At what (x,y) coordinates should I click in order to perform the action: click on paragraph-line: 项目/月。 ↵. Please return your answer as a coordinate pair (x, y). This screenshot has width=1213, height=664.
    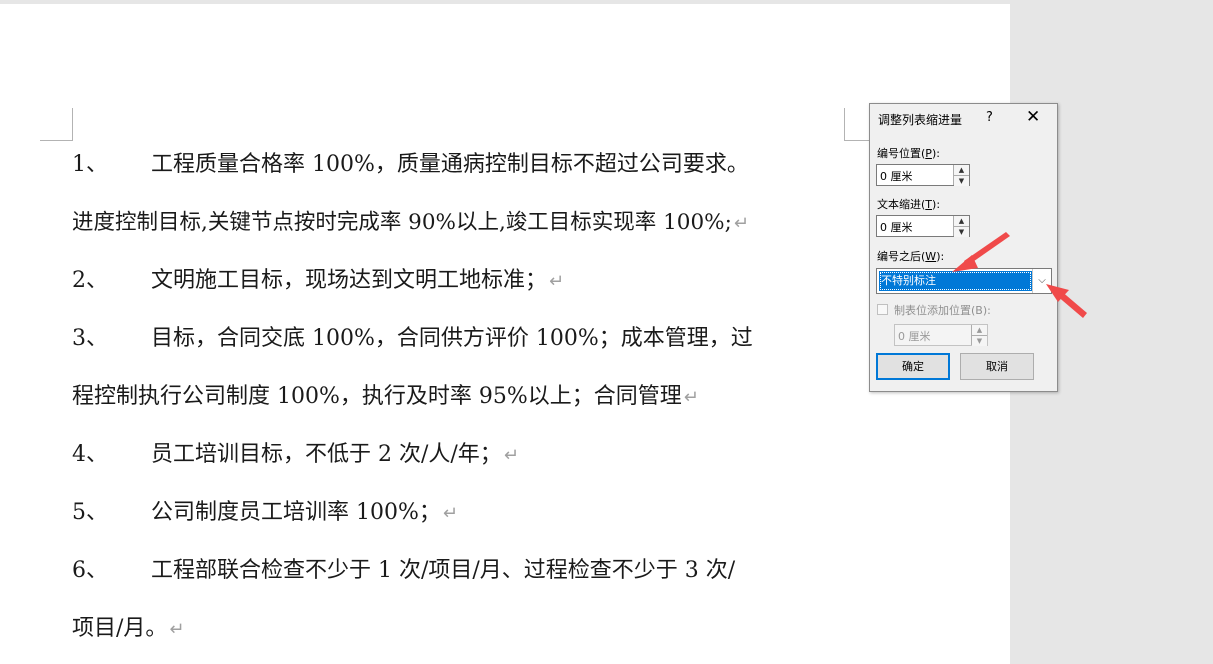
    Looking at the image, I should click on (128, 629).